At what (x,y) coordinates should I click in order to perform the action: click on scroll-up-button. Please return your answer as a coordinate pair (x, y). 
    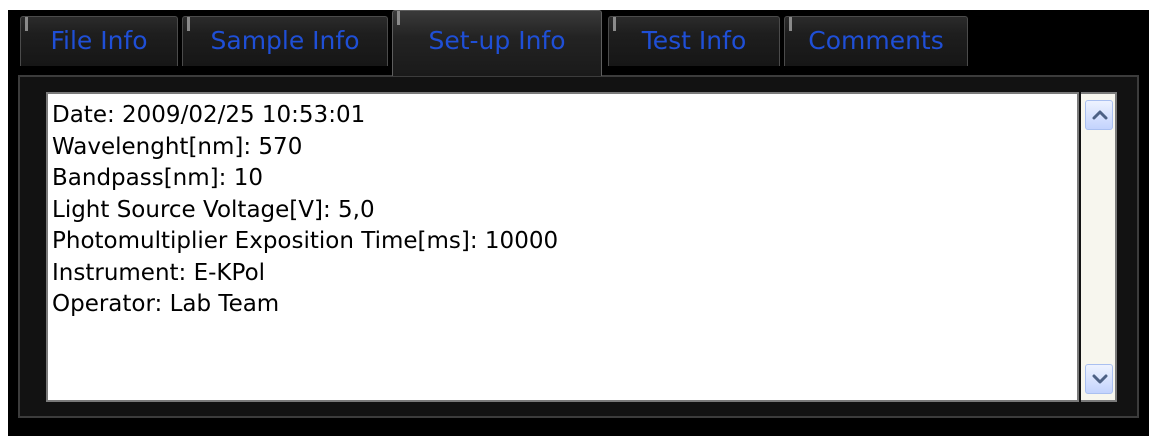
    Looking at the image, I should click on (1099, 115).